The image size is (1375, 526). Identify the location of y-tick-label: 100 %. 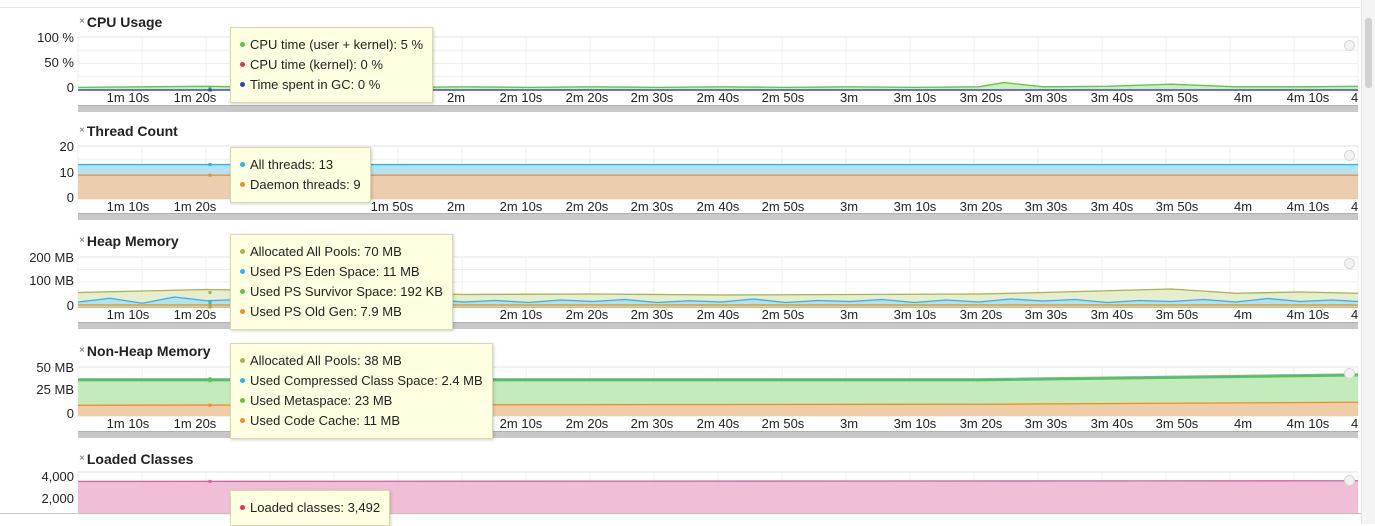
(37, 37).